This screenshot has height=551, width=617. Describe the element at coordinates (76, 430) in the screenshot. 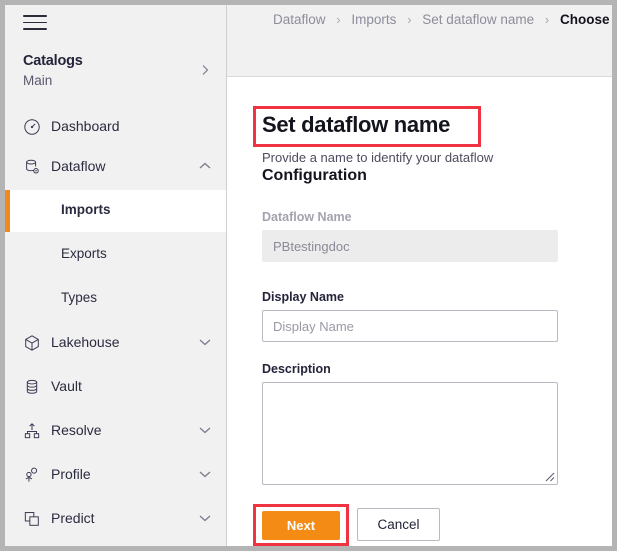

I see `sidebar-item-label: Resolve` at that location.